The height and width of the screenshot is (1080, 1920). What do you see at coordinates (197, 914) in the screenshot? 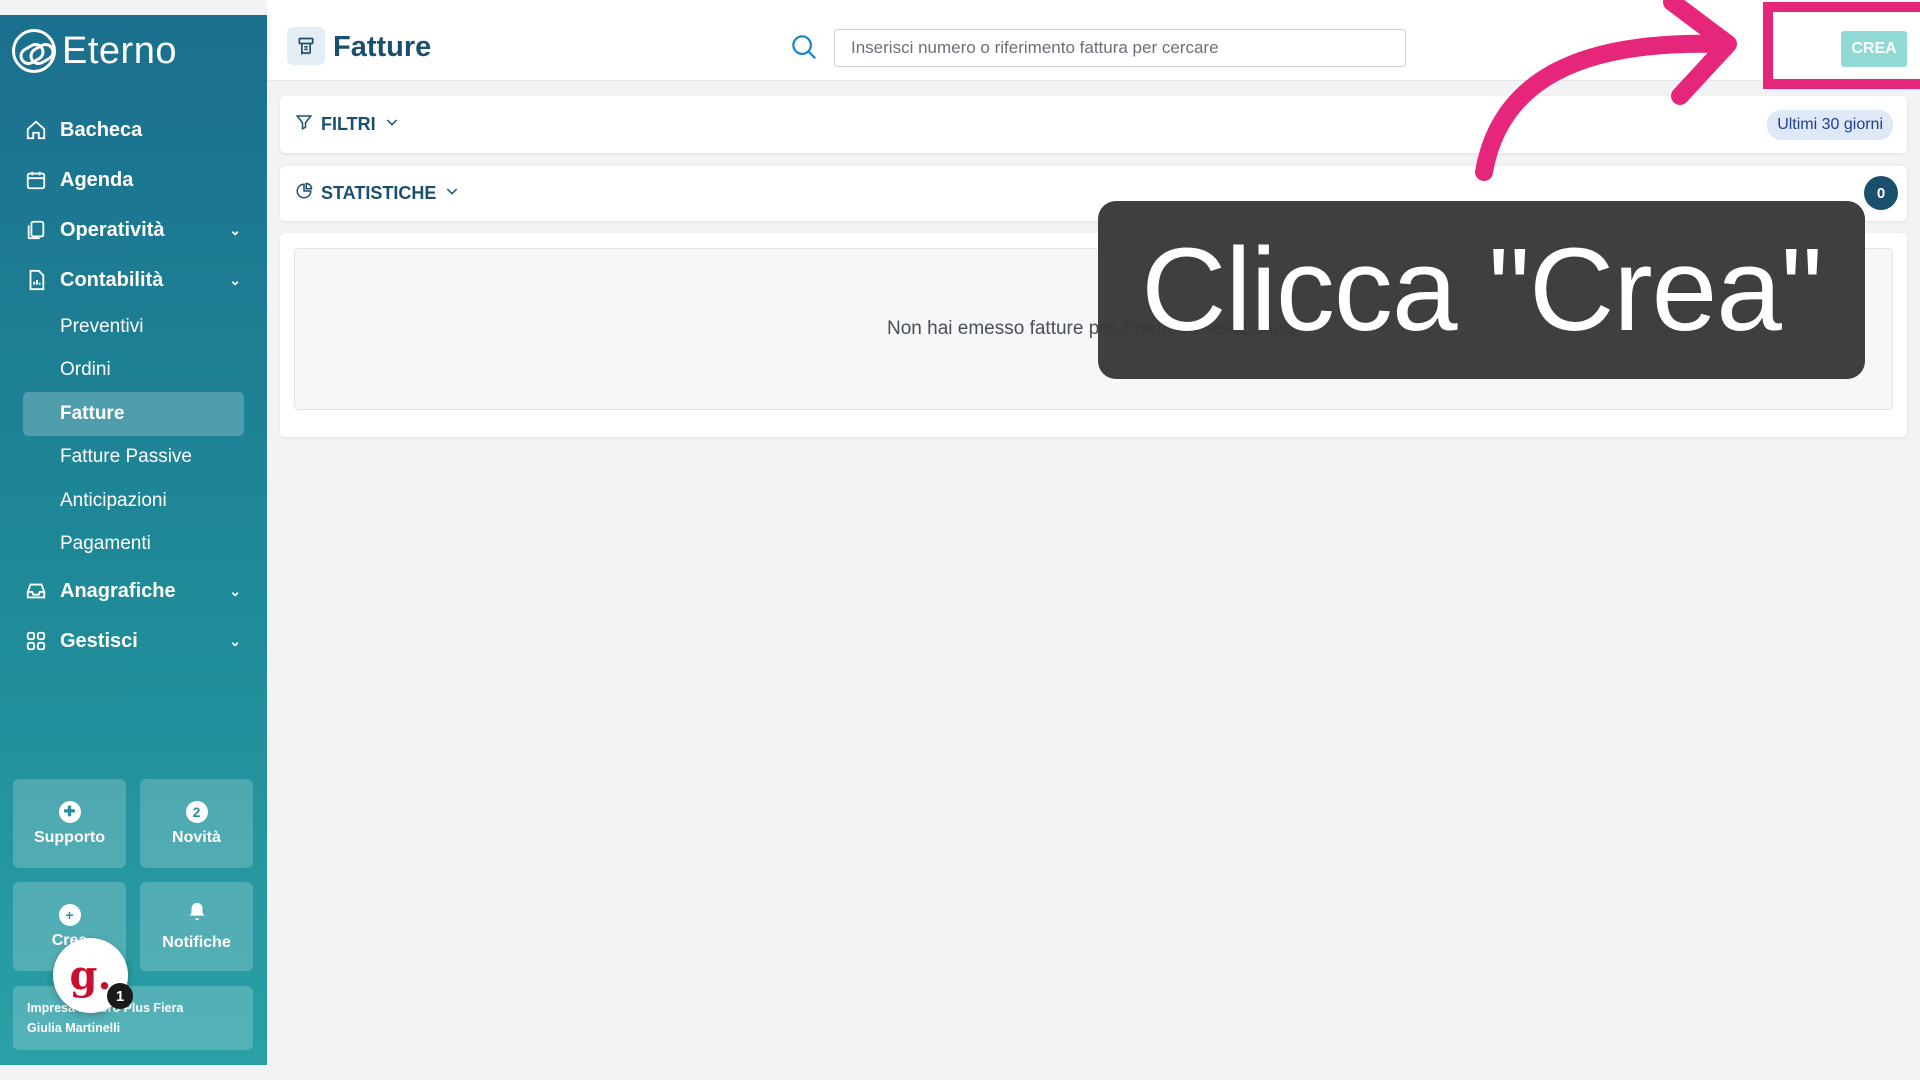
I see `bell-icon` at bounding box center [197, 914].